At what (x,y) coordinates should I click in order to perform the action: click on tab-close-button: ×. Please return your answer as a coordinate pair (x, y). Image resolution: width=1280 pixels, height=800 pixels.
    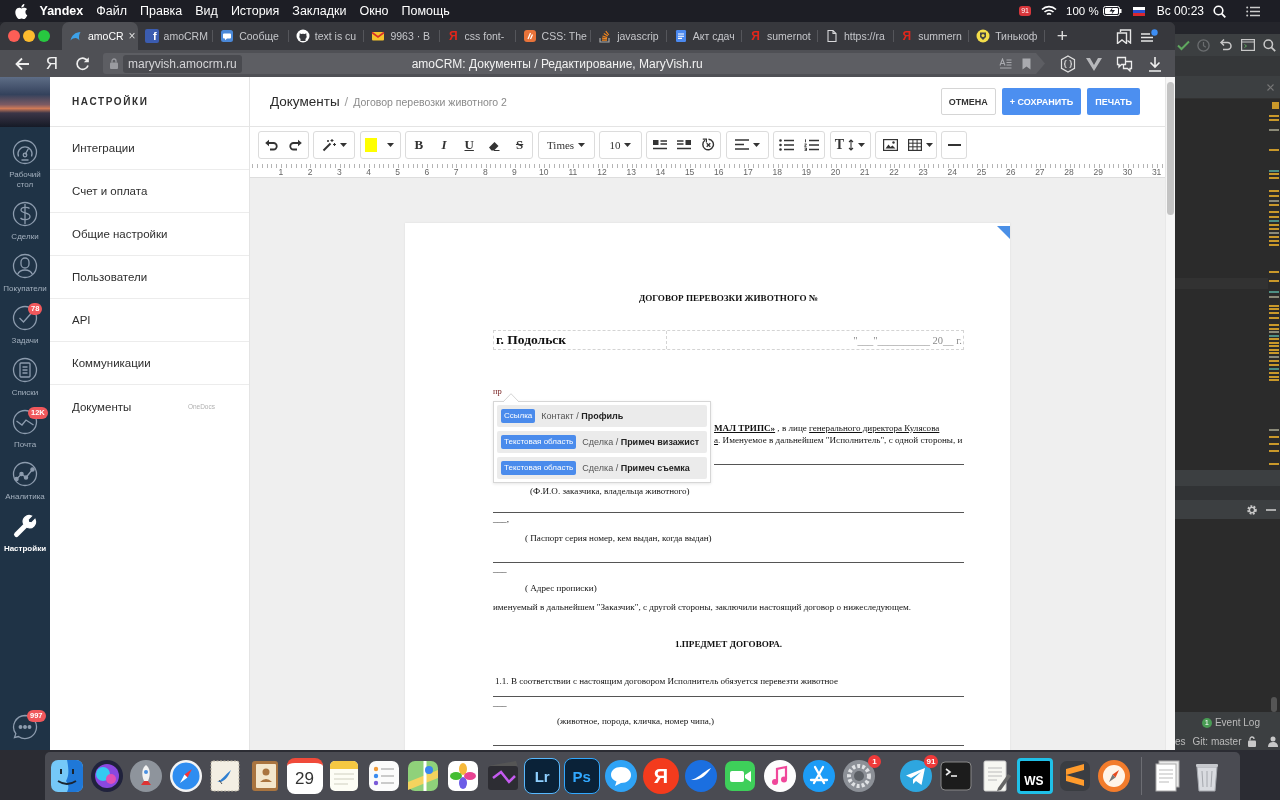
    Looking at the image, I should click on (132, 36).